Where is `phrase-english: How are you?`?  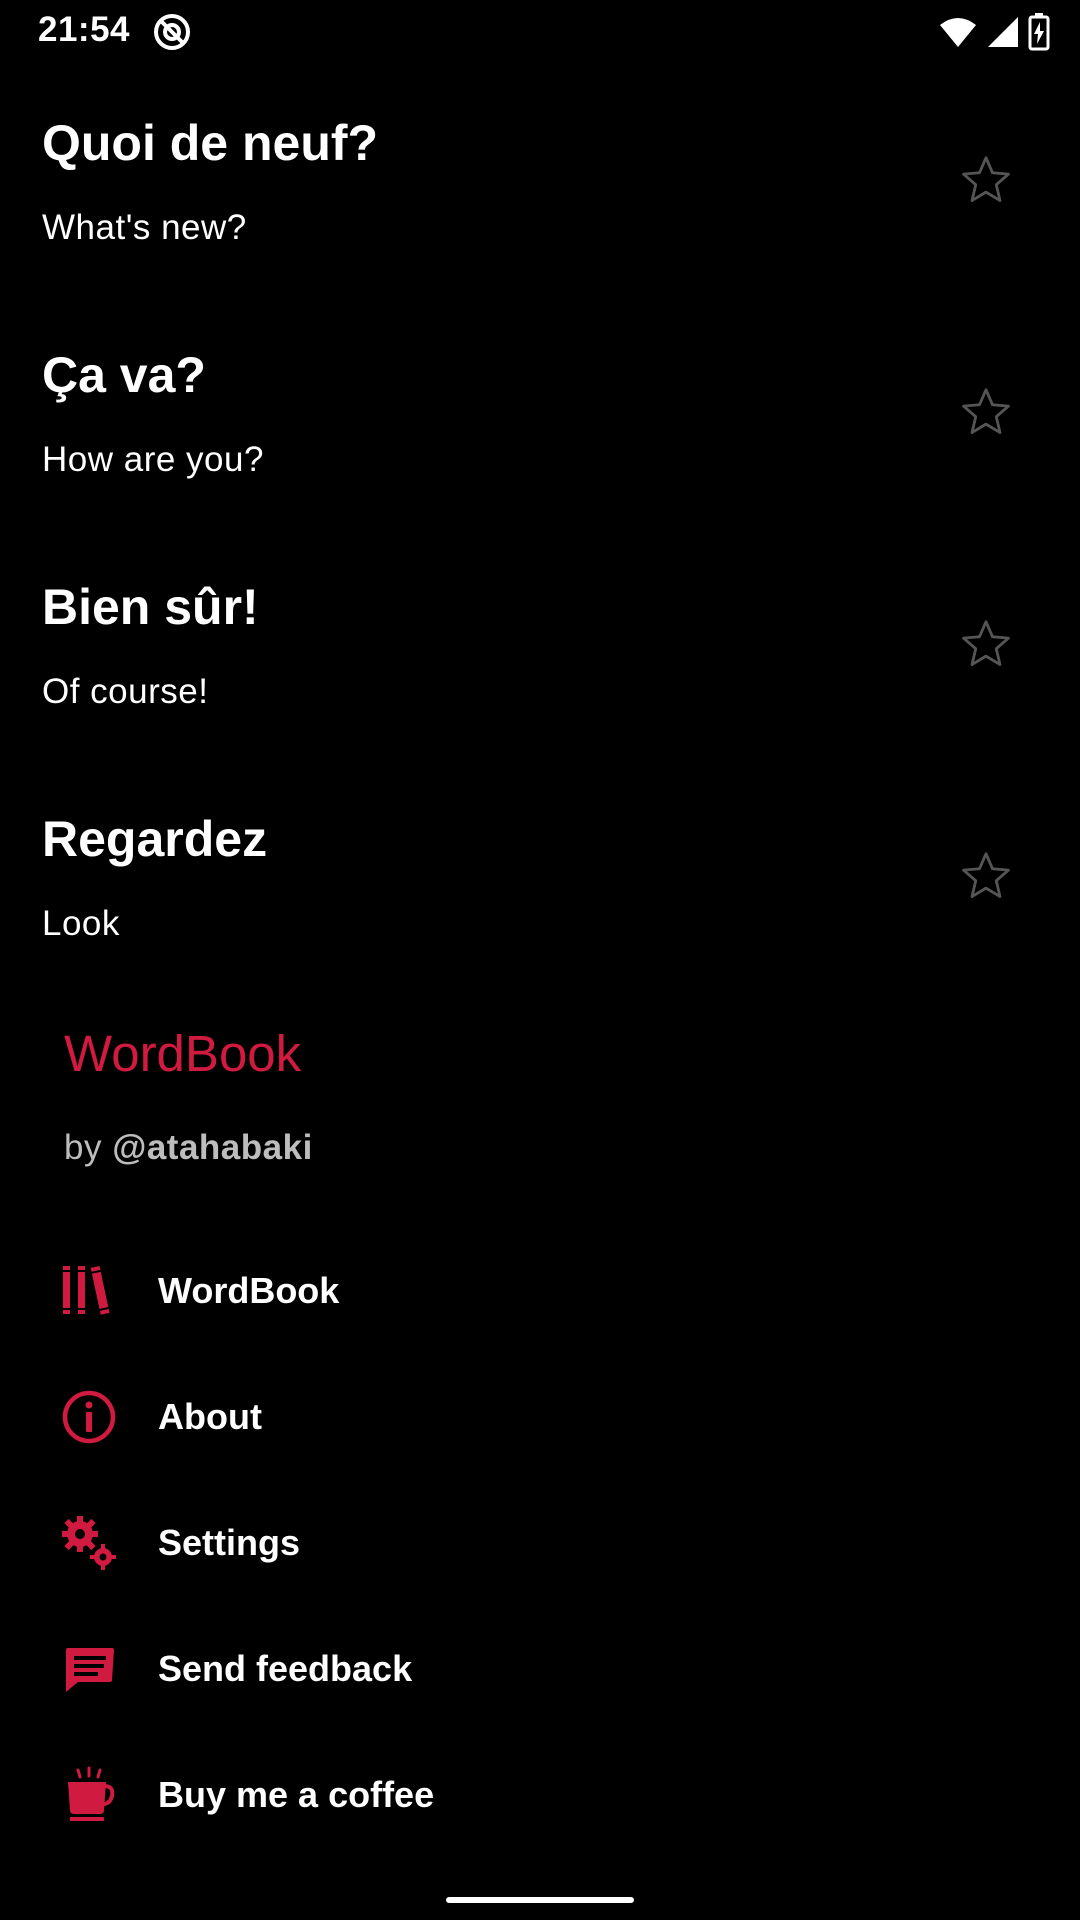 phrase-english: How are you? is located at coordinates (153, 459).